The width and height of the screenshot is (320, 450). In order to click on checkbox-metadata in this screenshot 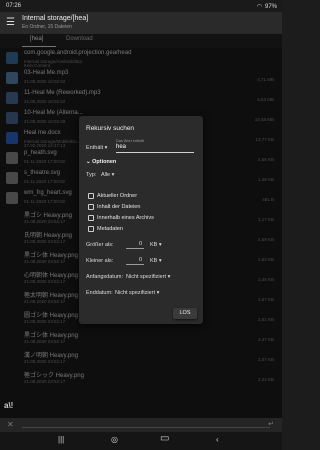, I will do `click(91, 229)`.